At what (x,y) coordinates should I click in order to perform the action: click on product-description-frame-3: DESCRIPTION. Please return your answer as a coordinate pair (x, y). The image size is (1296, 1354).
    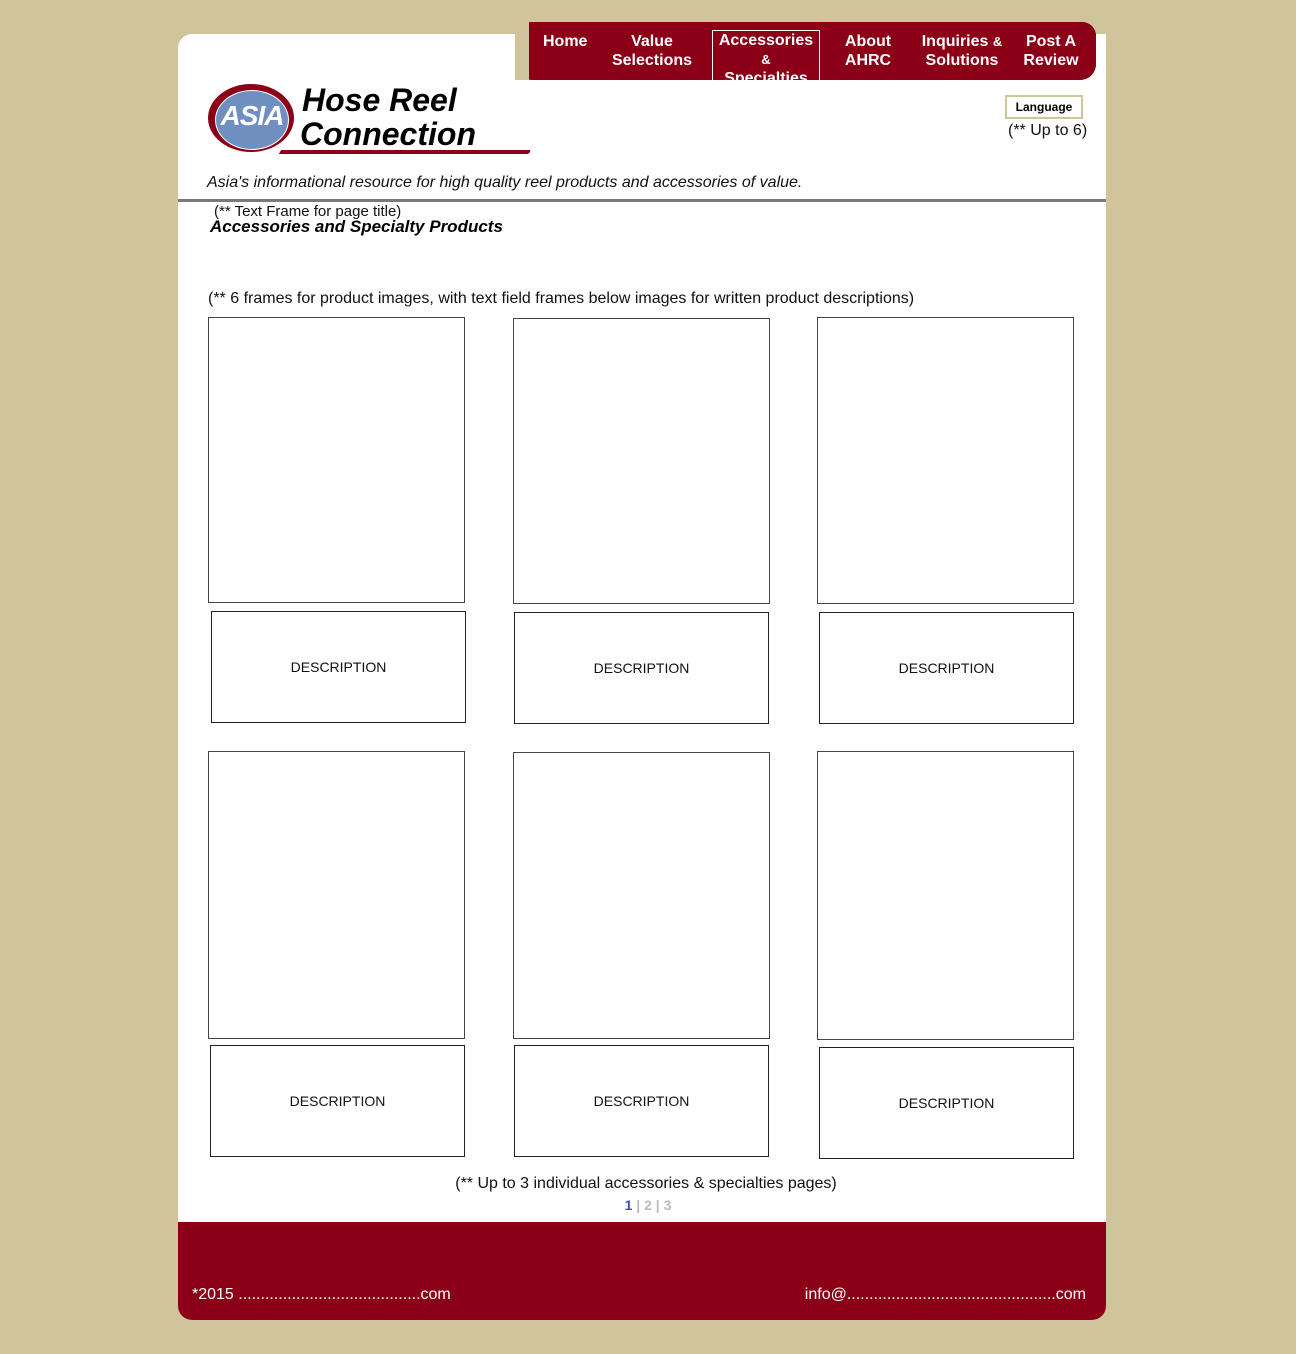
    Looking at the image, I should click on (946, 668).